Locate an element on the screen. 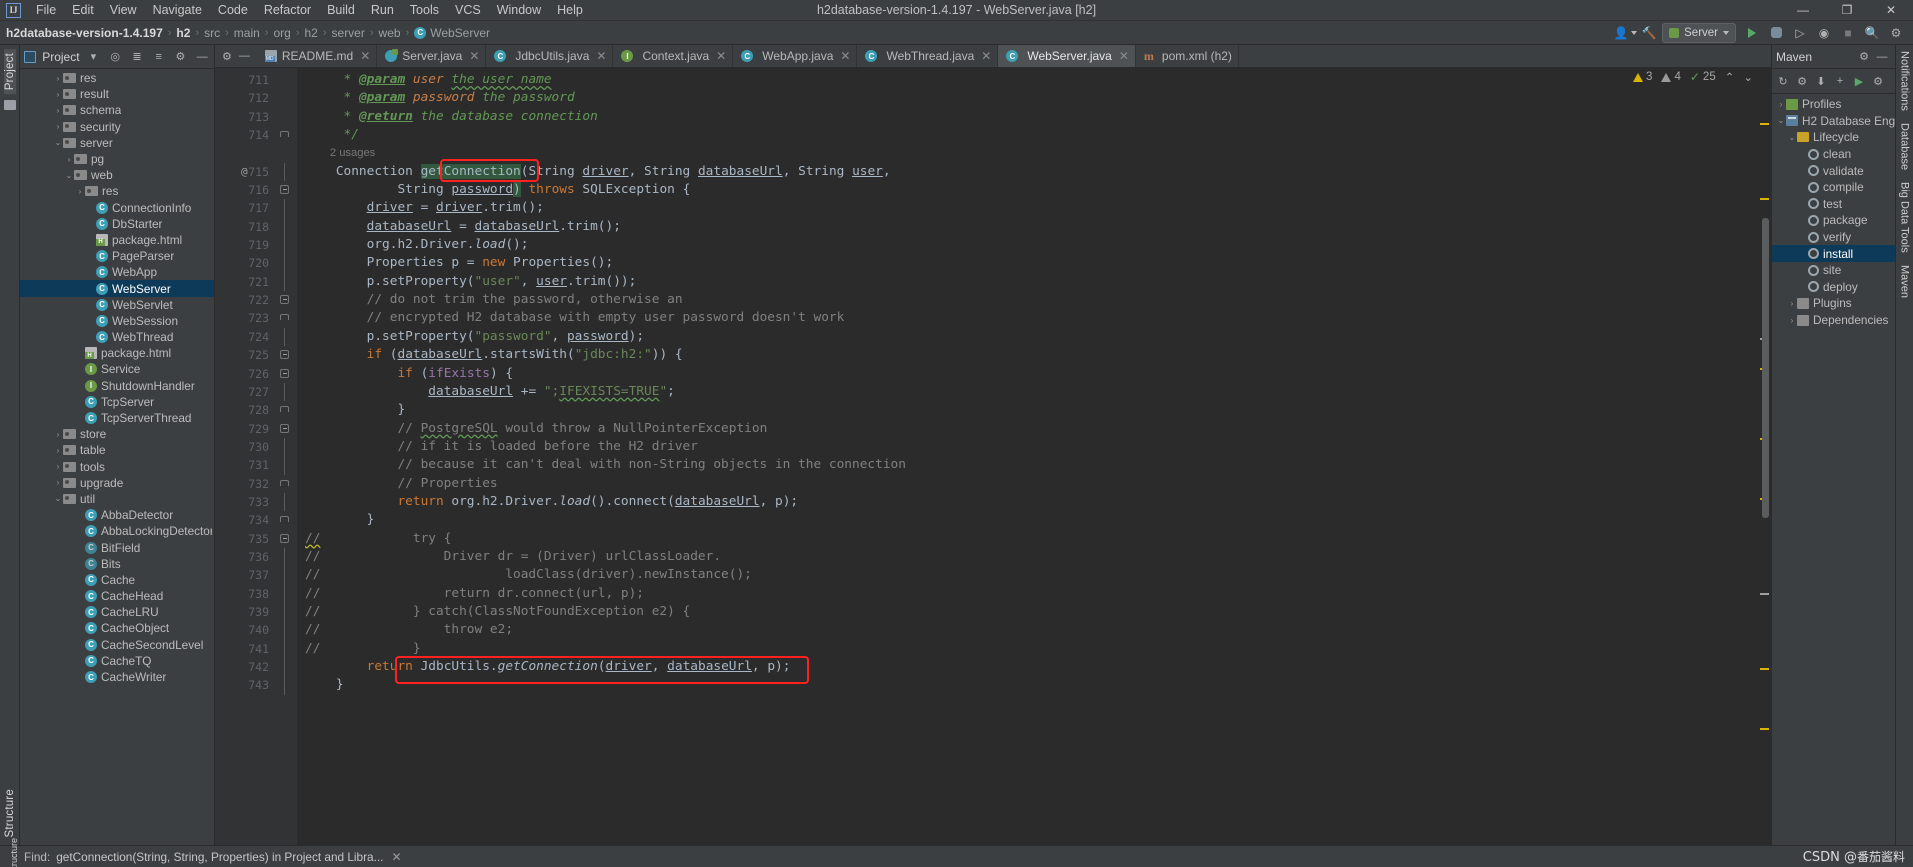 This screenshot has height=867, width=1913. tree-item: › result is located at coordinates (117, 94).